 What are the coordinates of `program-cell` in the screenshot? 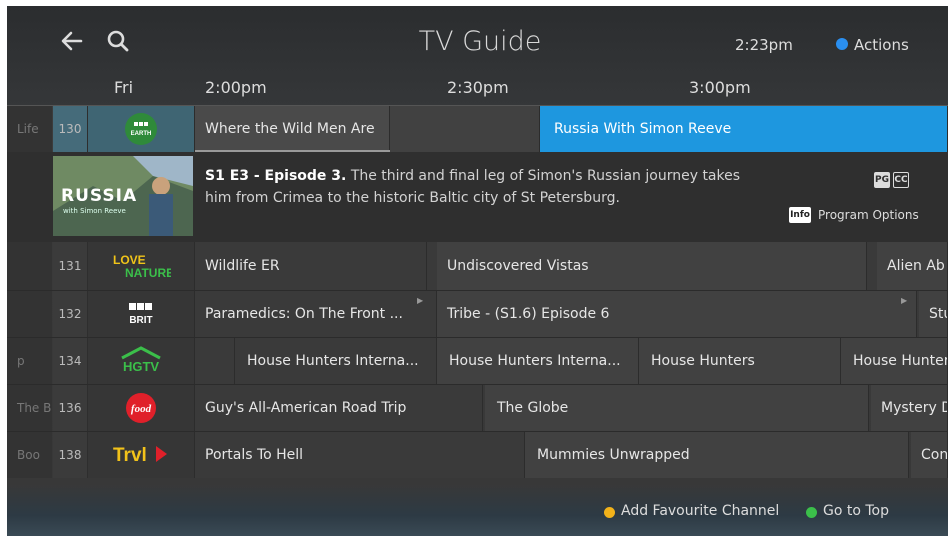 It's located at (215, 361).